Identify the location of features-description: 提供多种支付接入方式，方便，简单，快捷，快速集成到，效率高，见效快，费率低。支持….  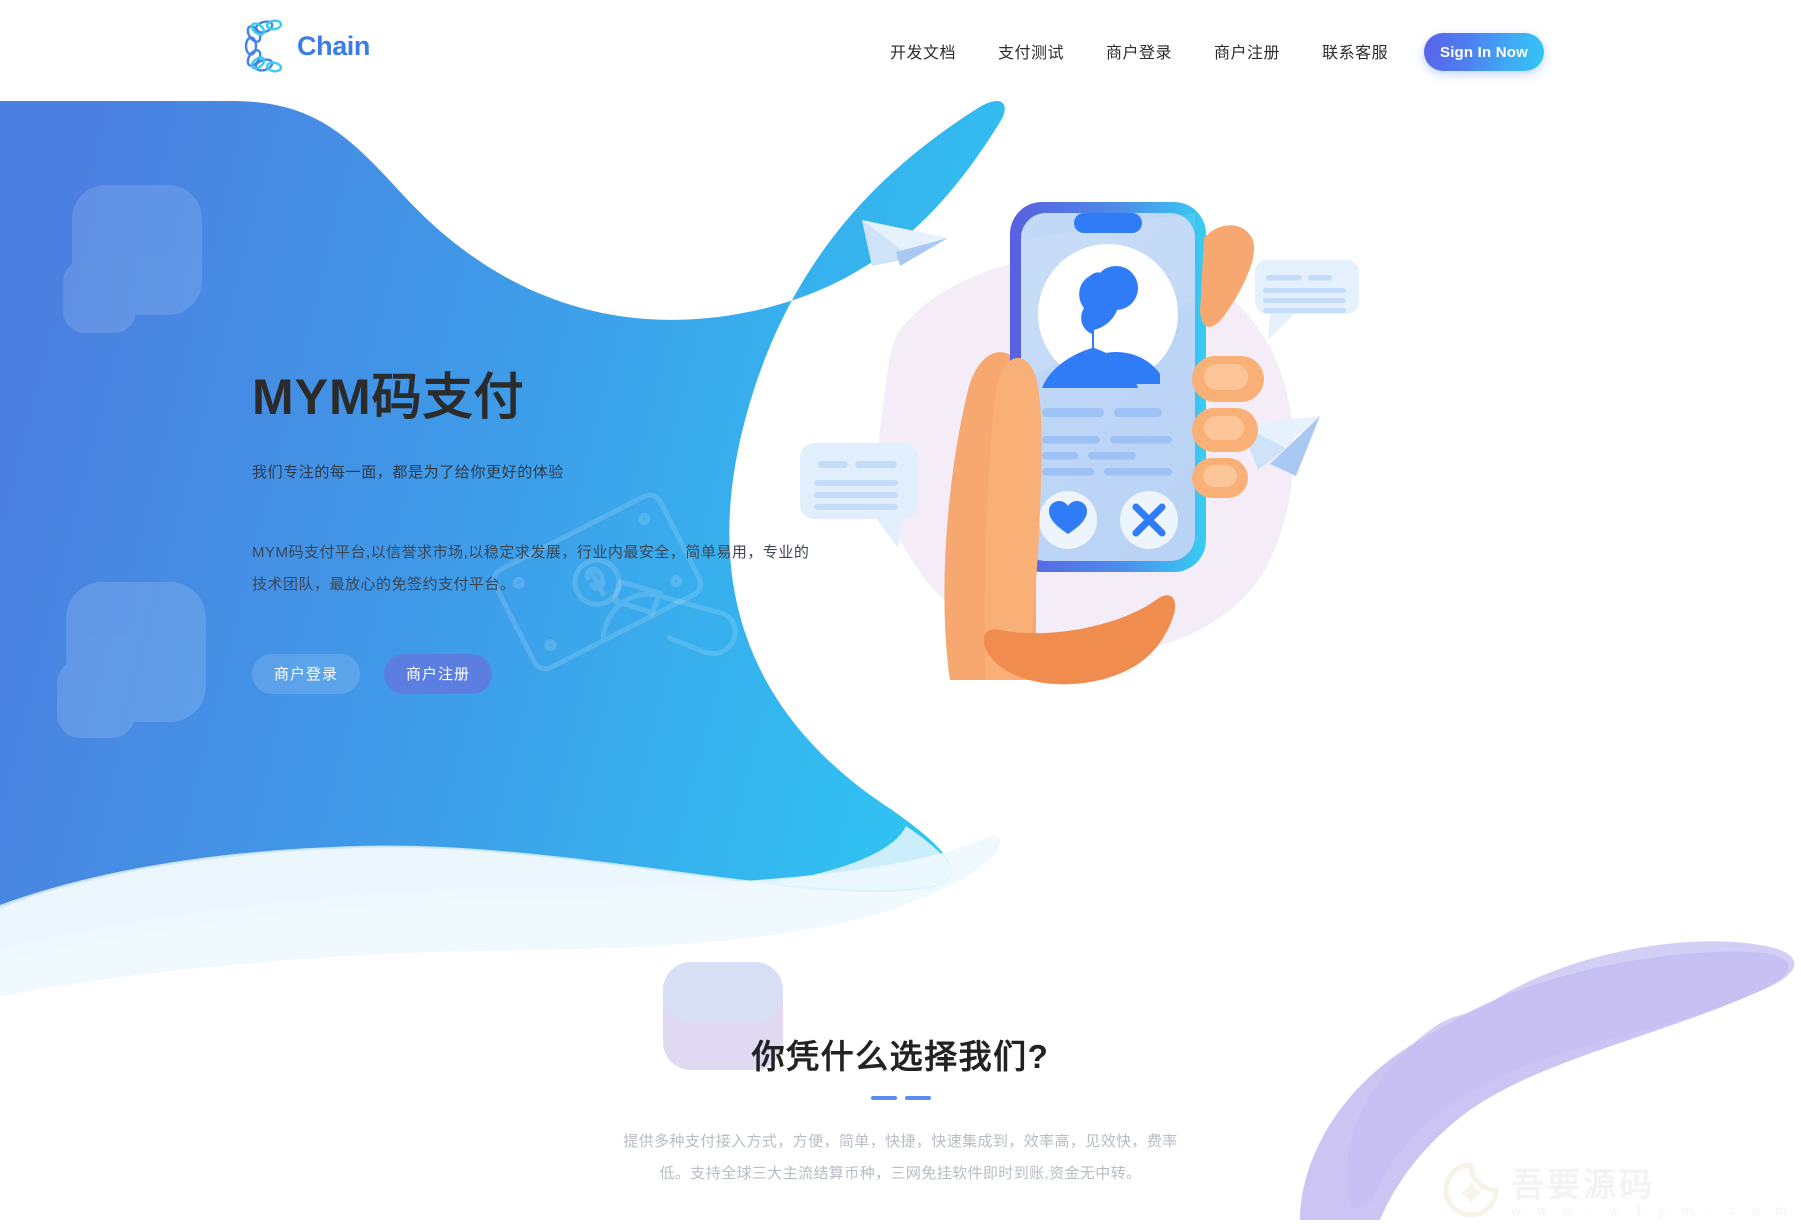
(900, 1157).